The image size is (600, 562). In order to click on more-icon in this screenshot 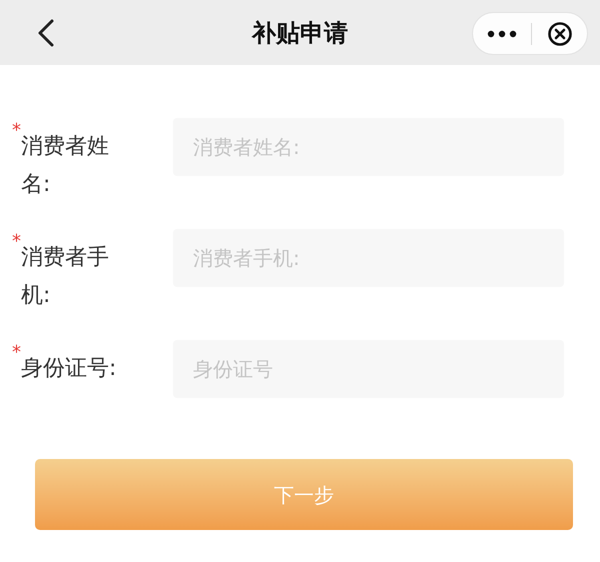, I will do `click(502, 34)`.